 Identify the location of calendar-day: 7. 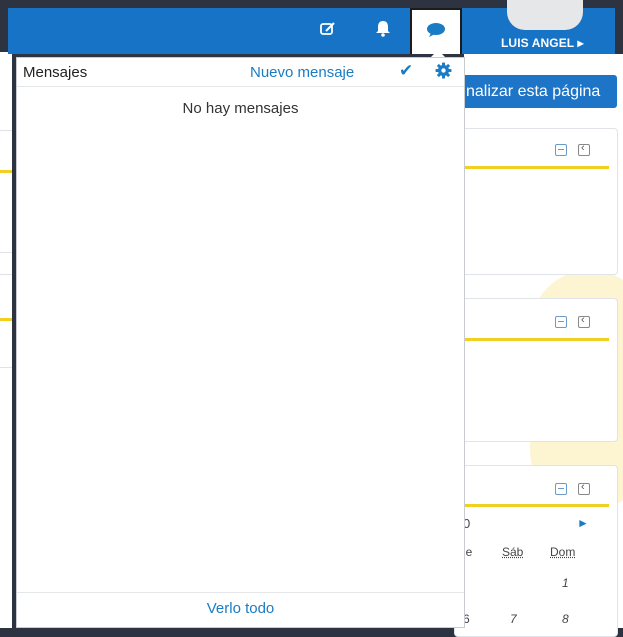
(513, 619).